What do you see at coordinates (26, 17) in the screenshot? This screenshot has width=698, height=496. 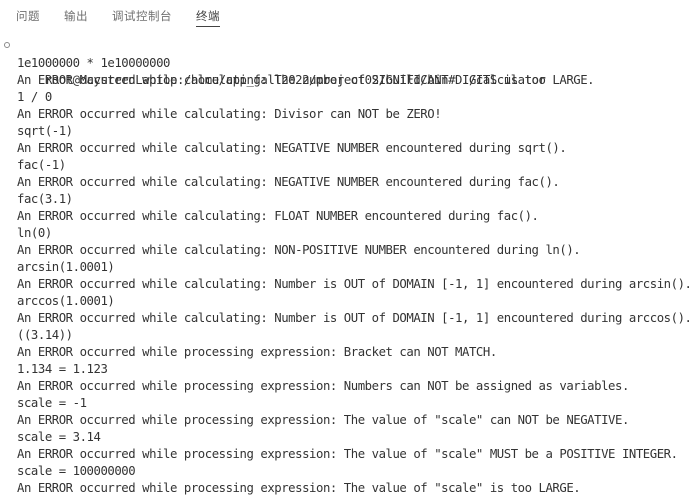 I see `tab-problems: 问题` at bounding box center [26, 17].